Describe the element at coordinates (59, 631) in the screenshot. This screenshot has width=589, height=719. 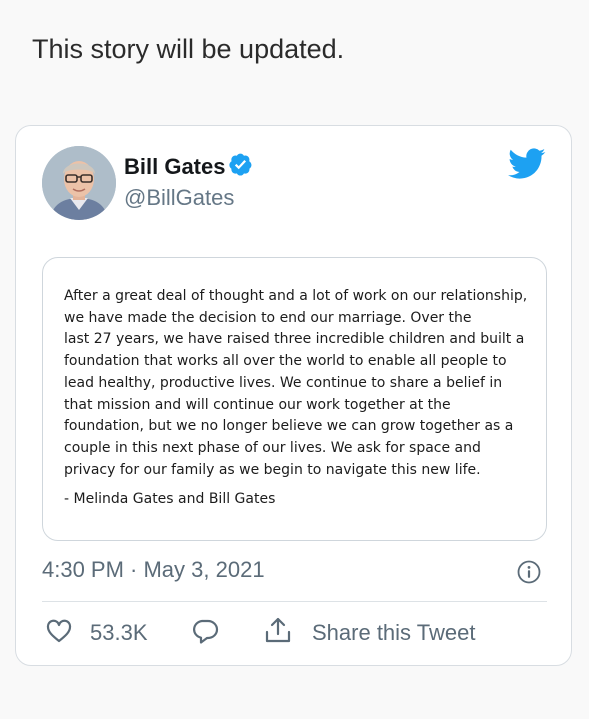
I see `heart-icon` at that location.